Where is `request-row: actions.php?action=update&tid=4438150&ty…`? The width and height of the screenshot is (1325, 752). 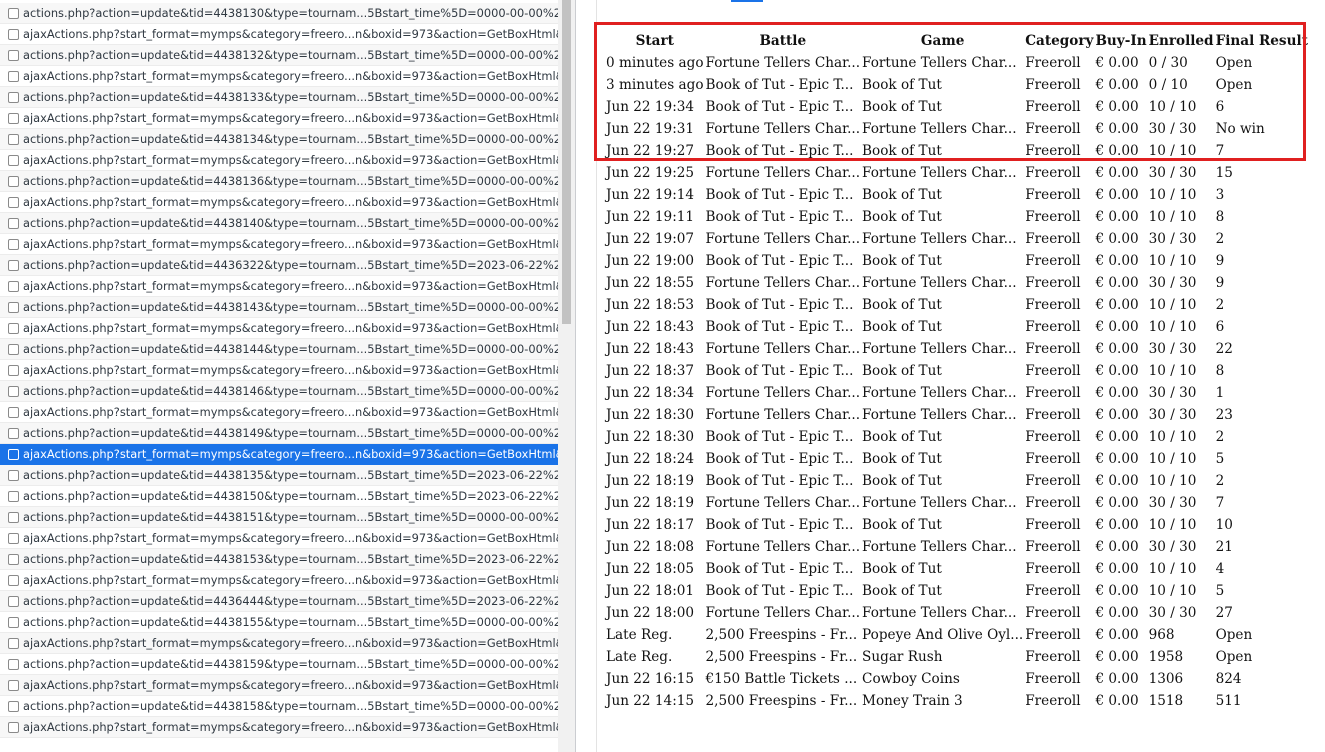
request-row: actions.php?action=update&tid=4438150&ty… is located at coordinates (279, 496).